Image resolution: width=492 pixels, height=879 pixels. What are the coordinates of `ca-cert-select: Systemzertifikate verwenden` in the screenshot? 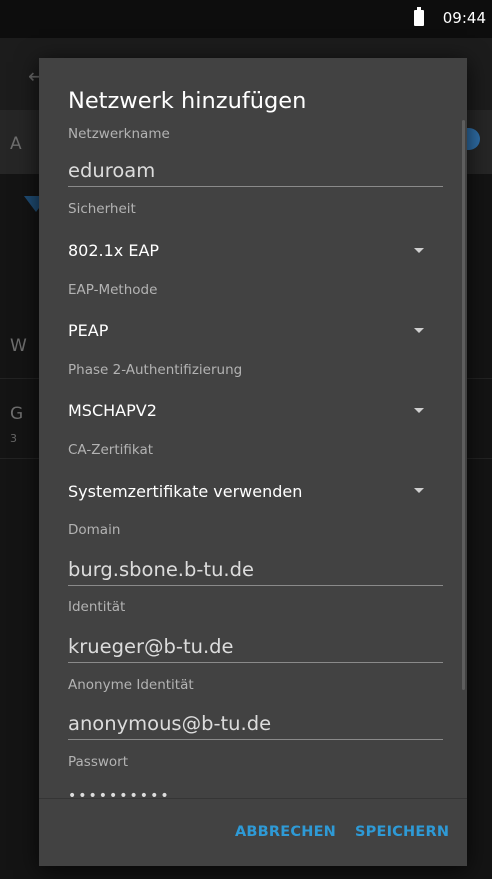 It's located at (185, 491).